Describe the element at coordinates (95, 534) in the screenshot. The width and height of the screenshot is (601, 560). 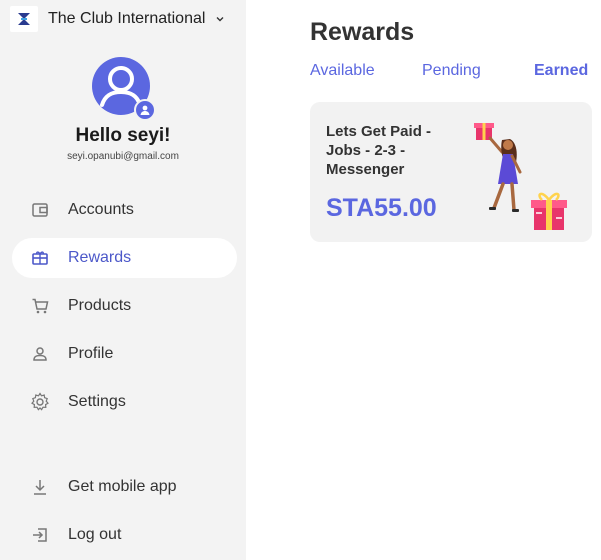
I see `sidebar-item-label: Log out` at that location.